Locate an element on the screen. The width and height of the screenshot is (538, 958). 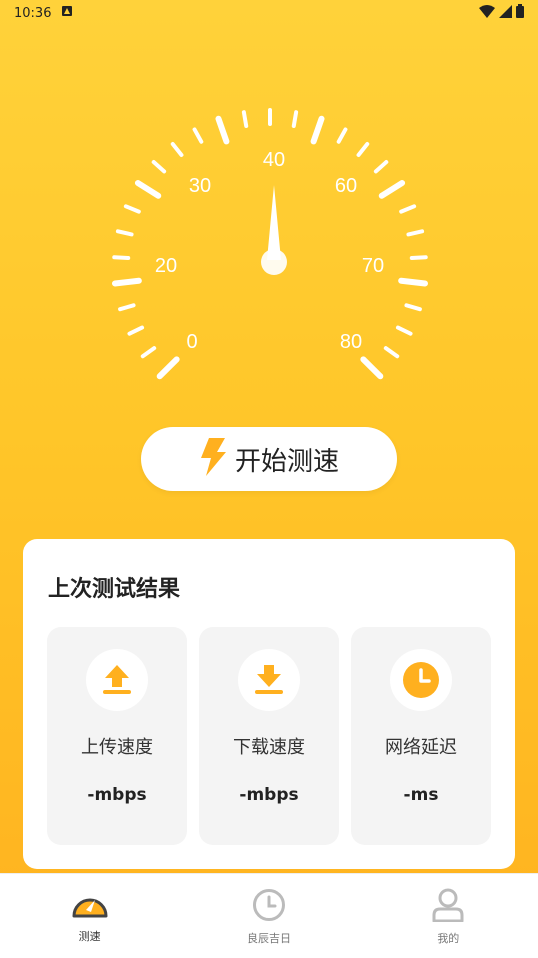
gauge-label-70: 70 is located at coordinates (373, 266).